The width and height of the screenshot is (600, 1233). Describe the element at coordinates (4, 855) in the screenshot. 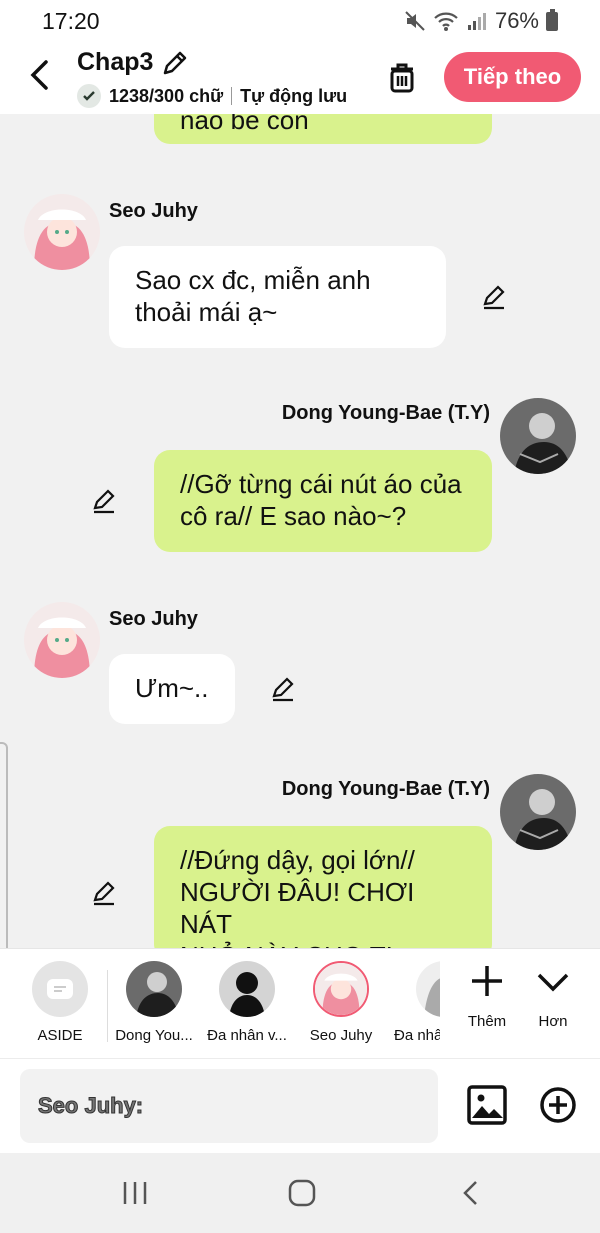

I see `side-drag-handle` at that location.